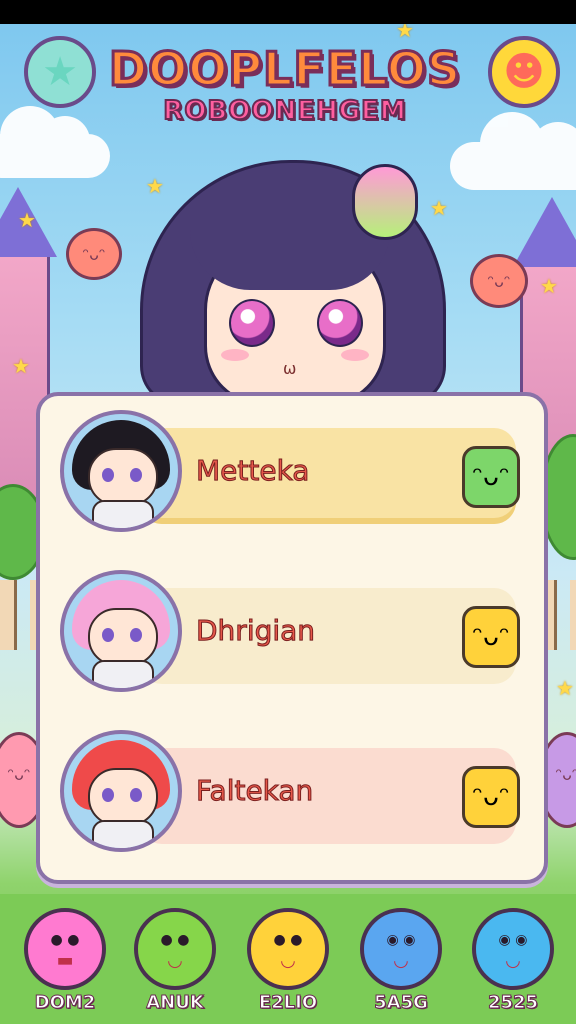 This screenshot has height=1024, width=576. I want to click on character-bangs, so click(290, 255).